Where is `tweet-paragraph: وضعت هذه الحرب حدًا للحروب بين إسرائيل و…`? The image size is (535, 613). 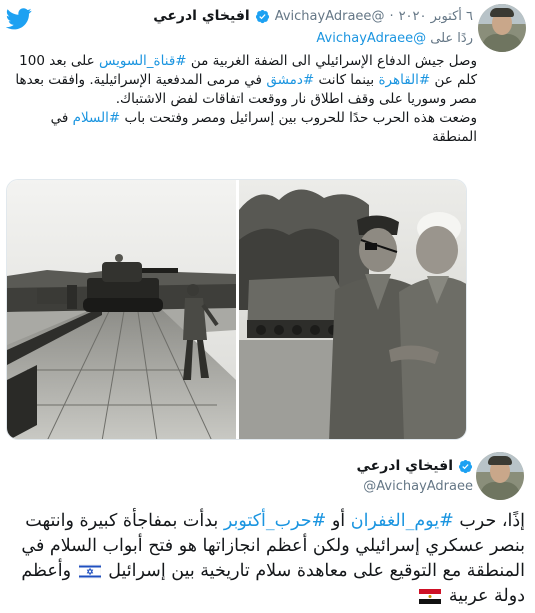 tweet-paragraph: وضعت هذه الحرب حدًا للحروب بين إسرائيل و… is located at coordinates (242, 128).